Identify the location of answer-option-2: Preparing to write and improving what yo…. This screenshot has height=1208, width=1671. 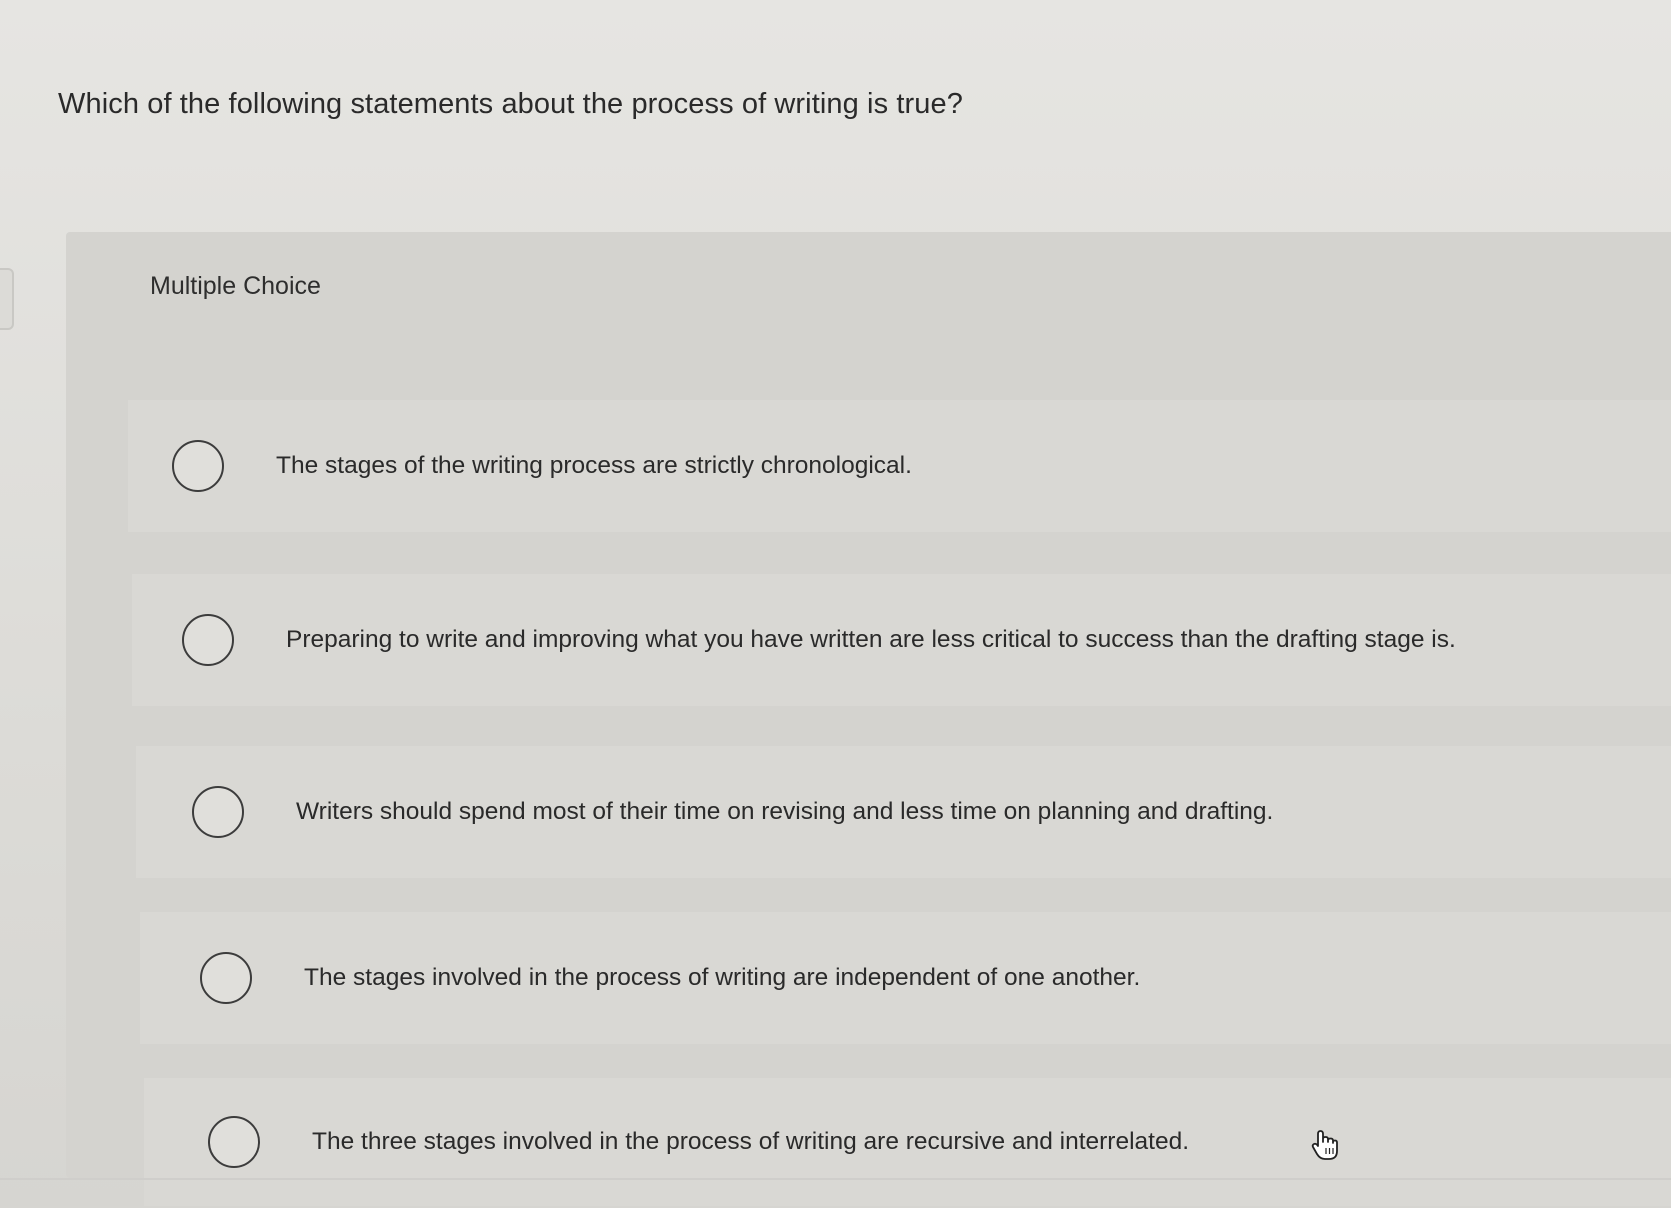
(901, 640).